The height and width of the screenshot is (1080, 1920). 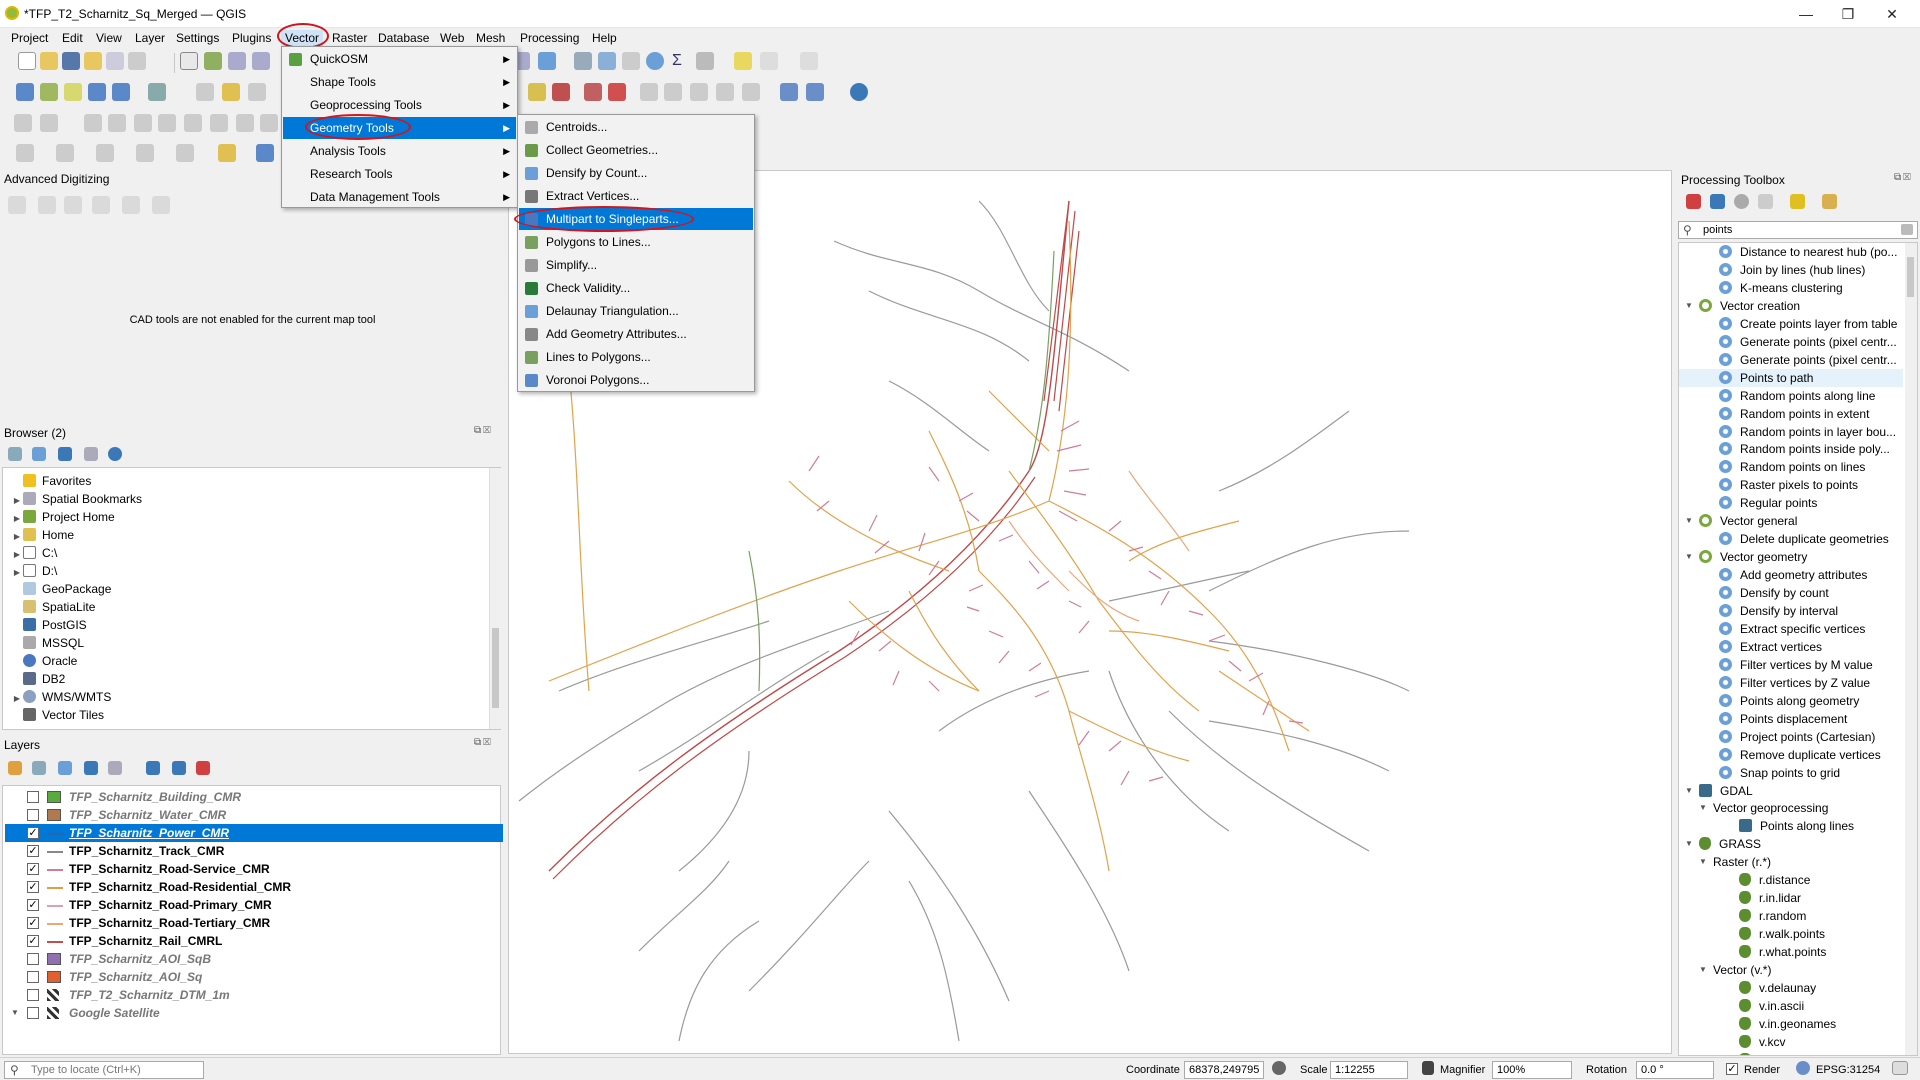 I want to click on construction-mode-icon, so click(x=47, y=205).